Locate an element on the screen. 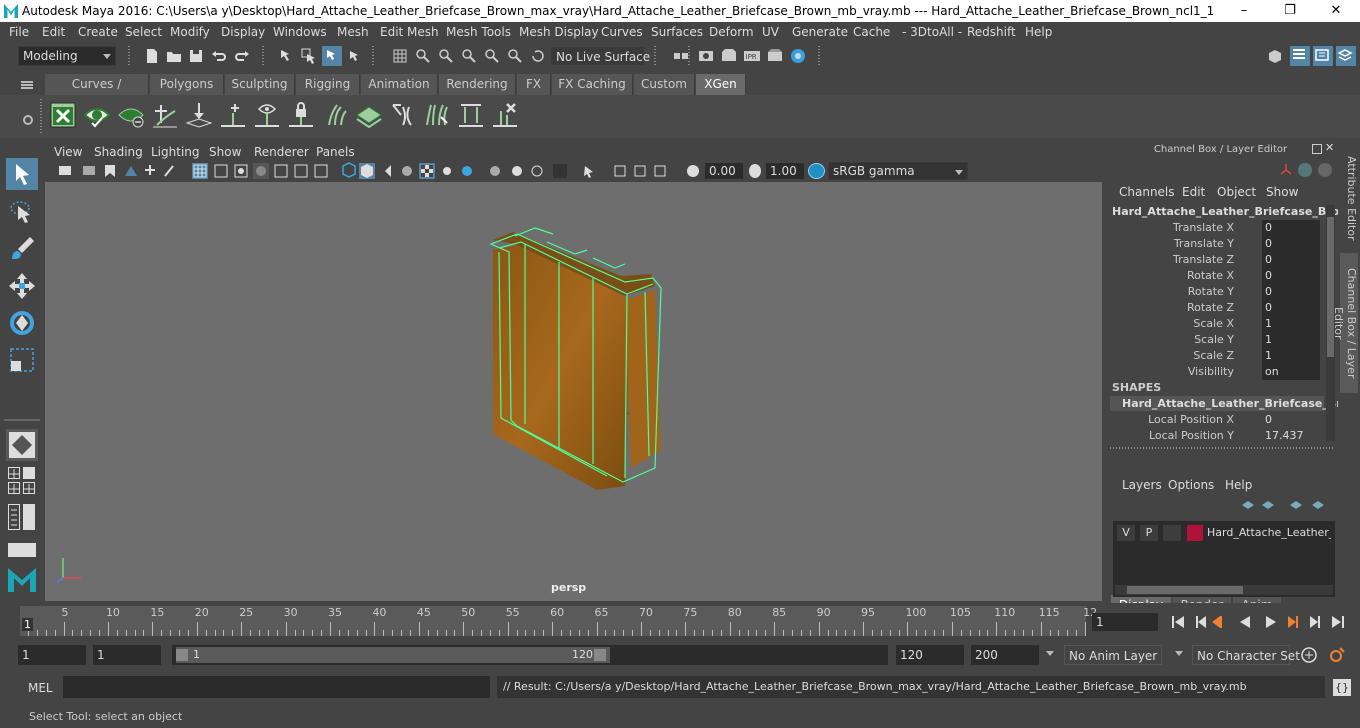  rotate-tool-icon is located at coordinates (22, 323).